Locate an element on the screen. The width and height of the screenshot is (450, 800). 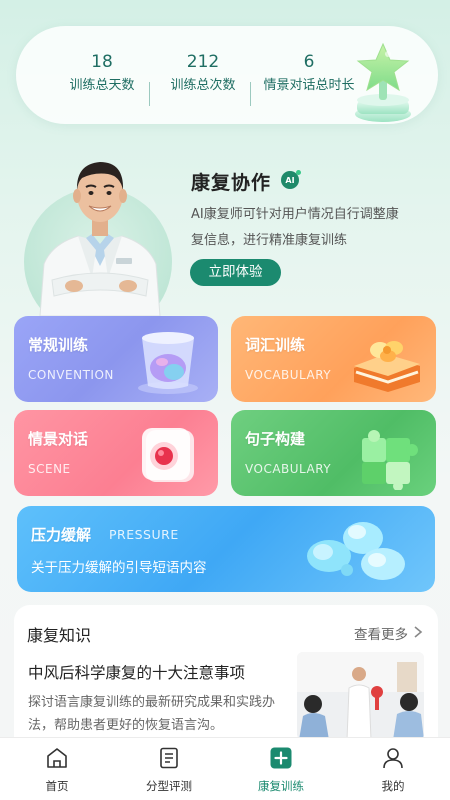
card-subtitle: PRESSURE is located at coordinates (144, 534).